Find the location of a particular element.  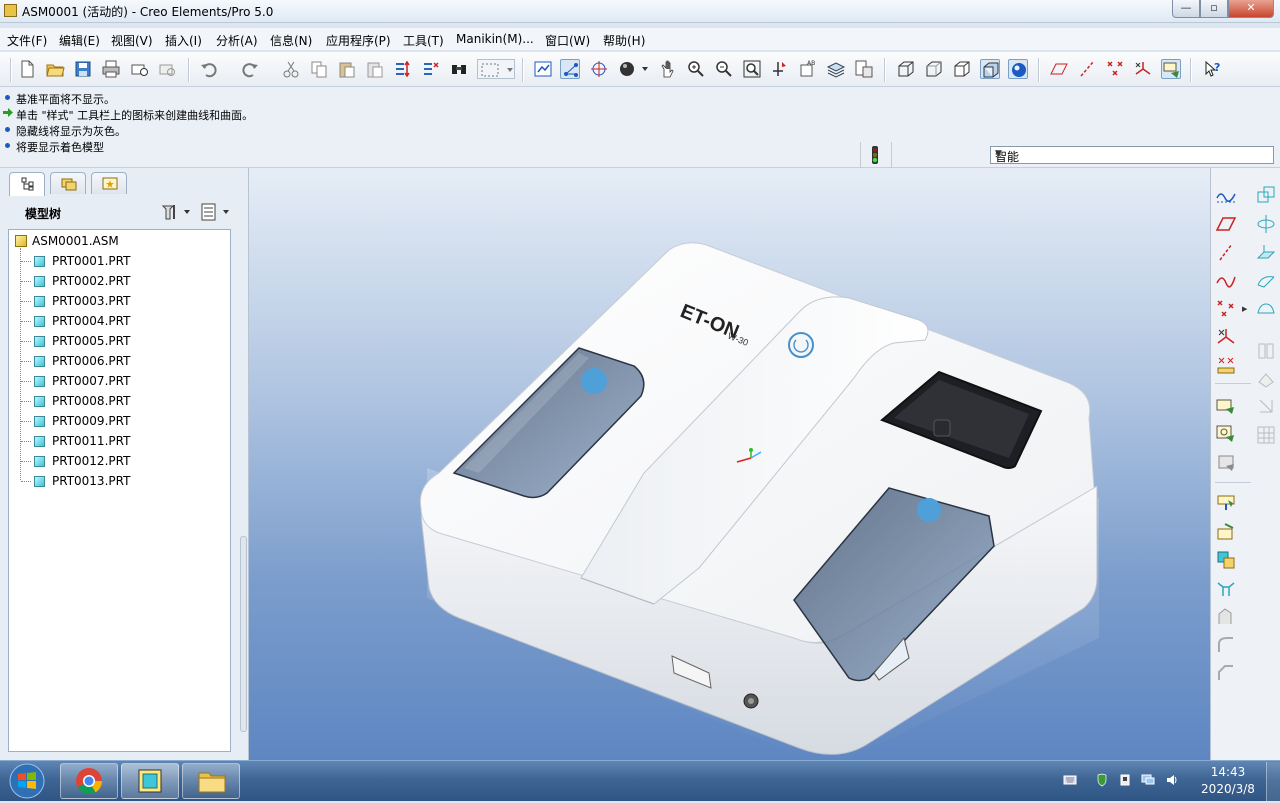

taskbar-explorer-button is located at coordinates (211, 781).